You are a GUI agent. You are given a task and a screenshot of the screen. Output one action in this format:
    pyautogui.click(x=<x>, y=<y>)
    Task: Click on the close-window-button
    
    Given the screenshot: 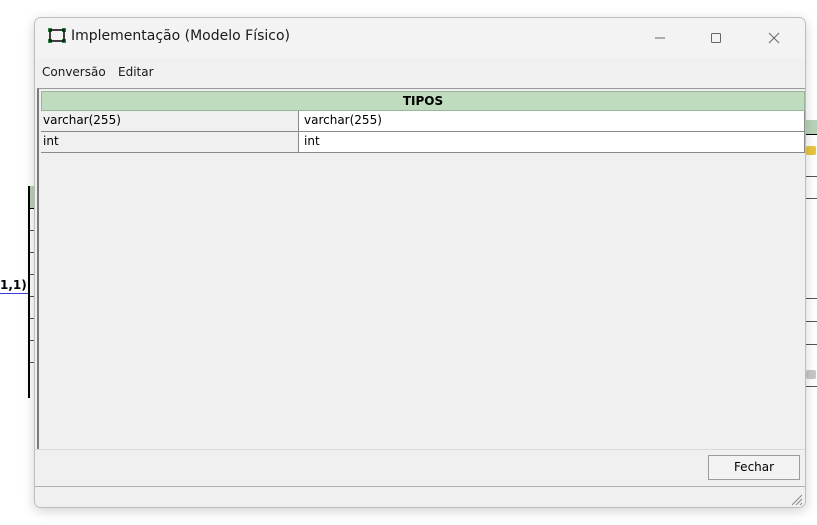 What is the action you would take?
    pyautogui.click(x=774, y=38)
    